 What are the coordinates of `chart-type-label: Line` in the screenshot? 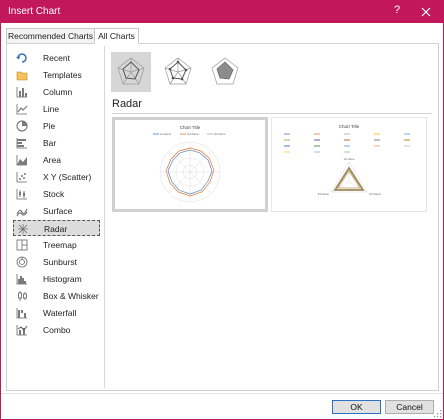 It's located at (51, 109).